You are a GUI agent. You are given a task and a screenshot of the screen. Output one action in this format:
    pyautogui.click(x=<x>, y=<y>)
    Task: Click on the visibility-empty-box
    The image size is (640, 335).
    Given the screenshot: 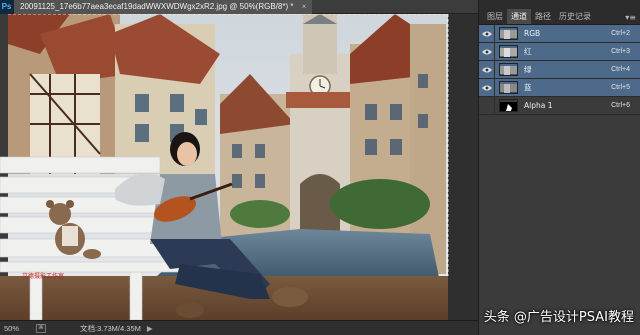 What is the action you would take?
    pyautogui.click(x=487, y=105)
    